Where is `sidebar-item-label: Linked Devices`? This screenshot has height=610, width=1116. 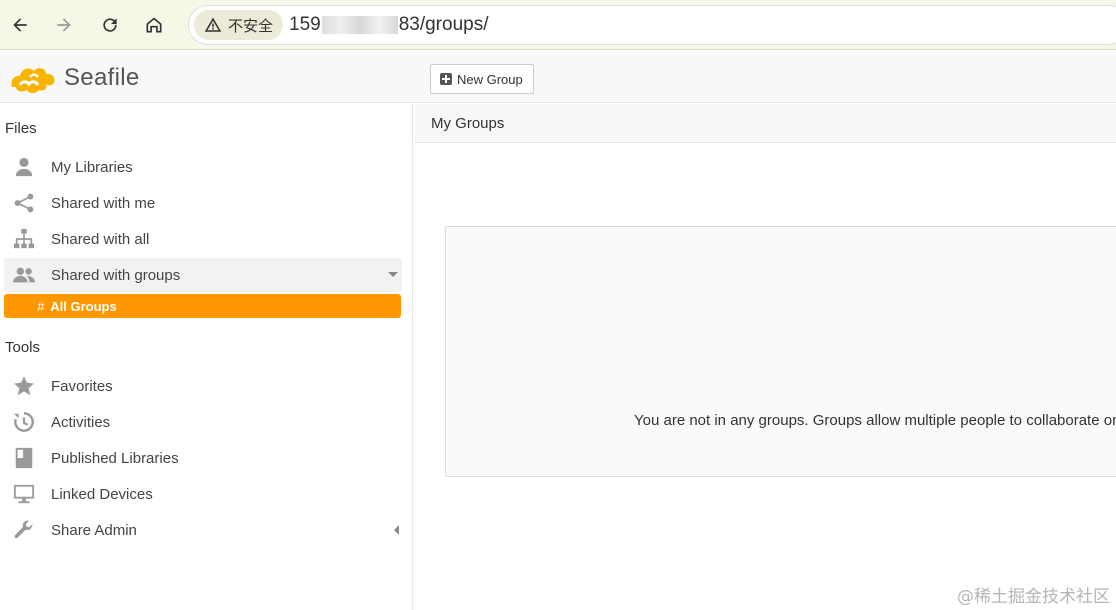 sidebar-item-label: Linked Devices is located at coordinates (102, 494).